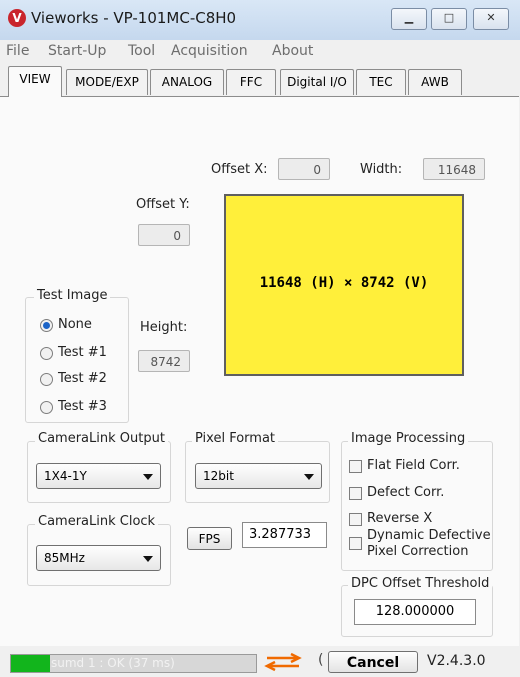 This screenshot has width=520, height=677. Describe the element at coordinates (454, 169) in the screenshot. I see `width-field: 11648` at that location.